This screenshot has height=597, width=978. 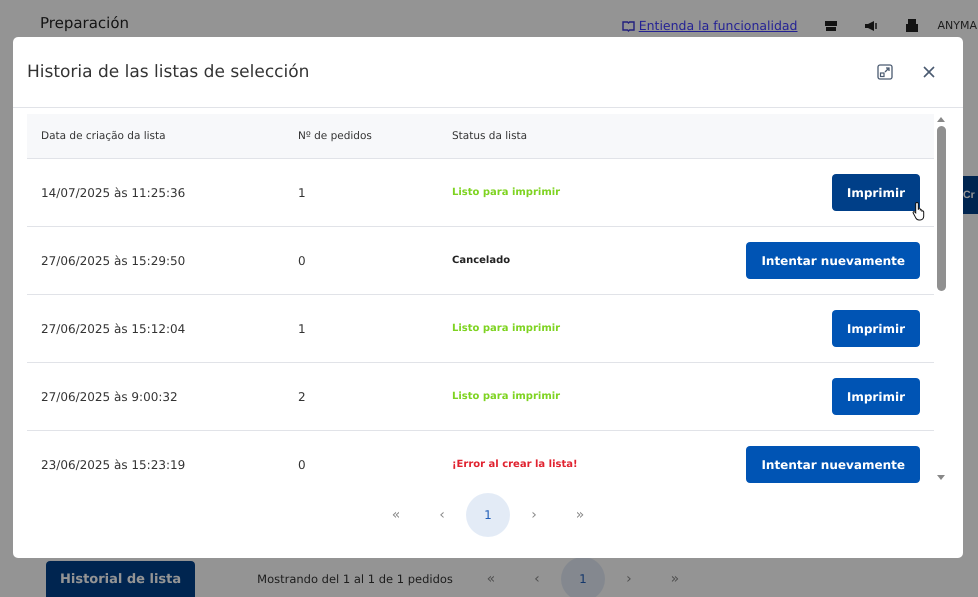 I want to click on help-link: Entienda la funcionalidad, so click(x=710, y=25).